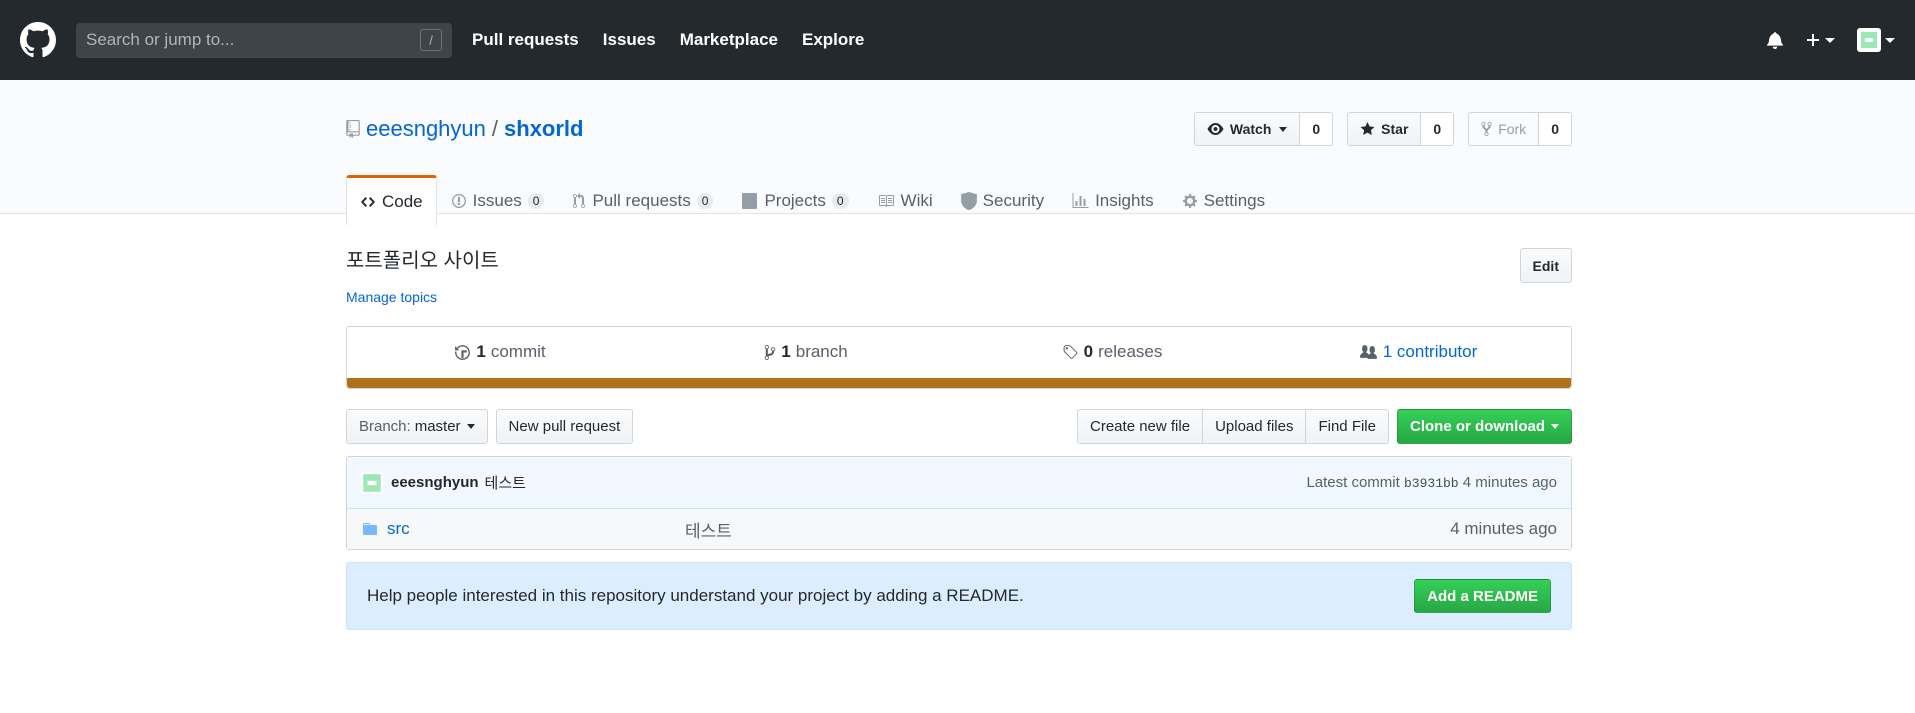  I want to click on star-count: 0, so click(1438, 129).